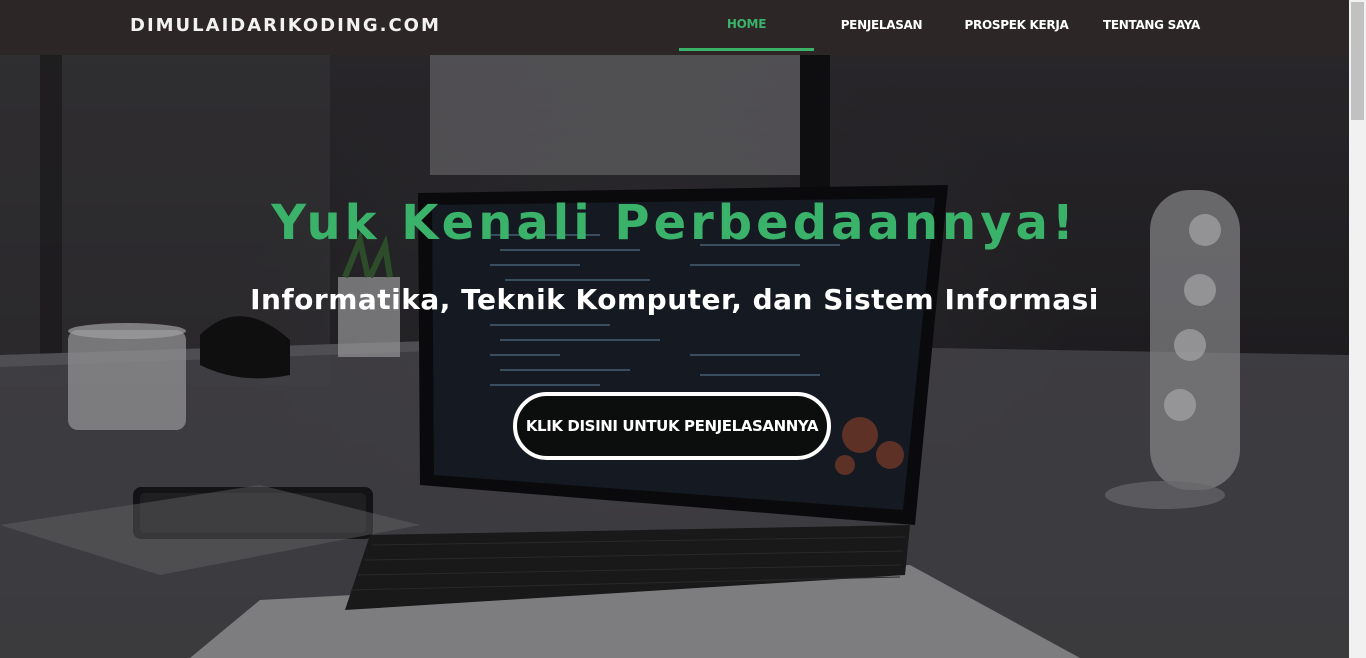  Describe the element at coordinates (1357, 329) in the screenshot. I see `page-scrollbar` at that location.